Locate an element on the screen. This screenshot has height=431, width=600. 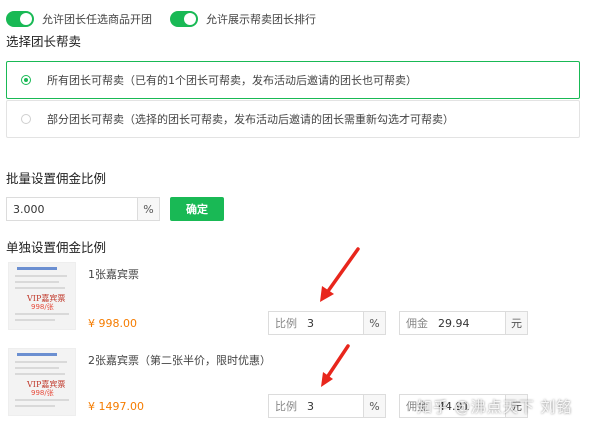
toggle-row: 允许团长任选商品开团 允许展示帮卖团长排行 is located at coordinates (170, 19).